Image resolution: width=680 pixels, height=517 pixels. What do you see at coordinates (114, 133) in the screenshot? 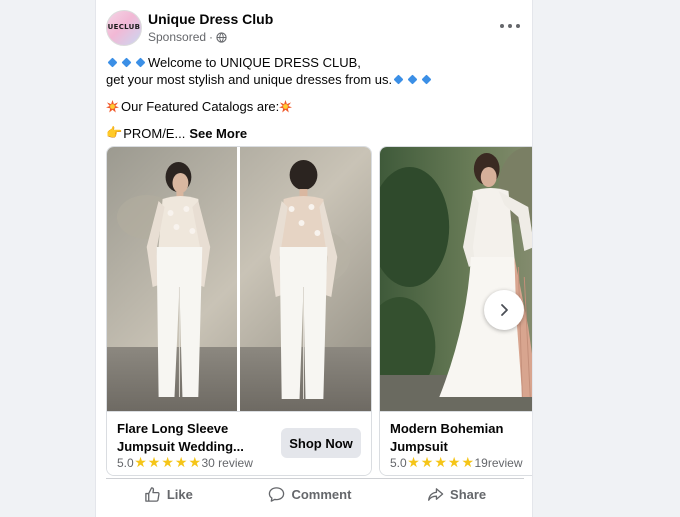
I see `pointing-hand-icon: 👉` at bounding box center [114, 133].